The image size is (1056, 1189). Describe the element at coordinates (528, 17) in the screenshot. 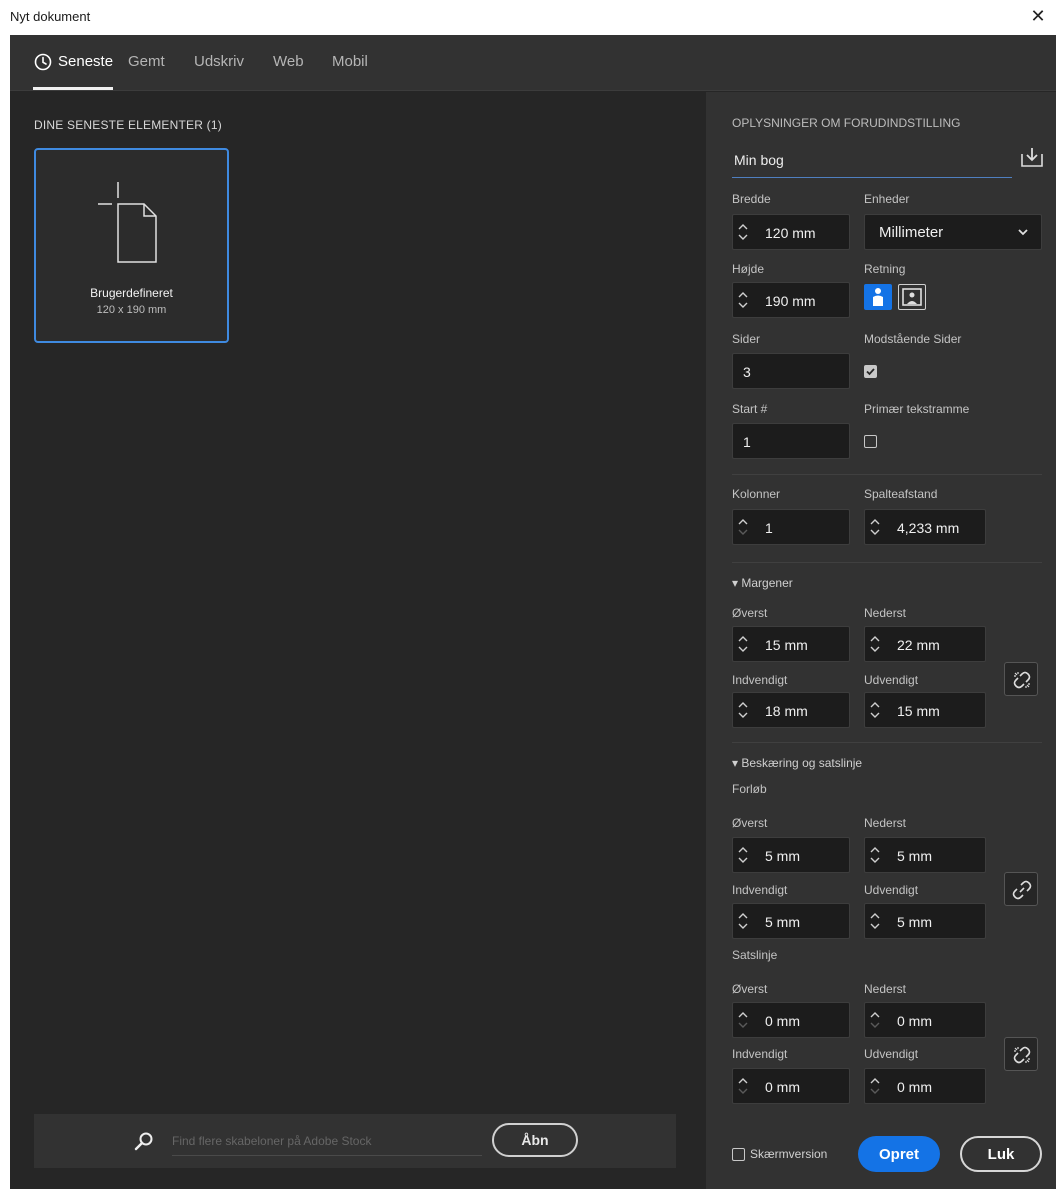

I see `title-bar: Nyt dokument ✕` at that location.